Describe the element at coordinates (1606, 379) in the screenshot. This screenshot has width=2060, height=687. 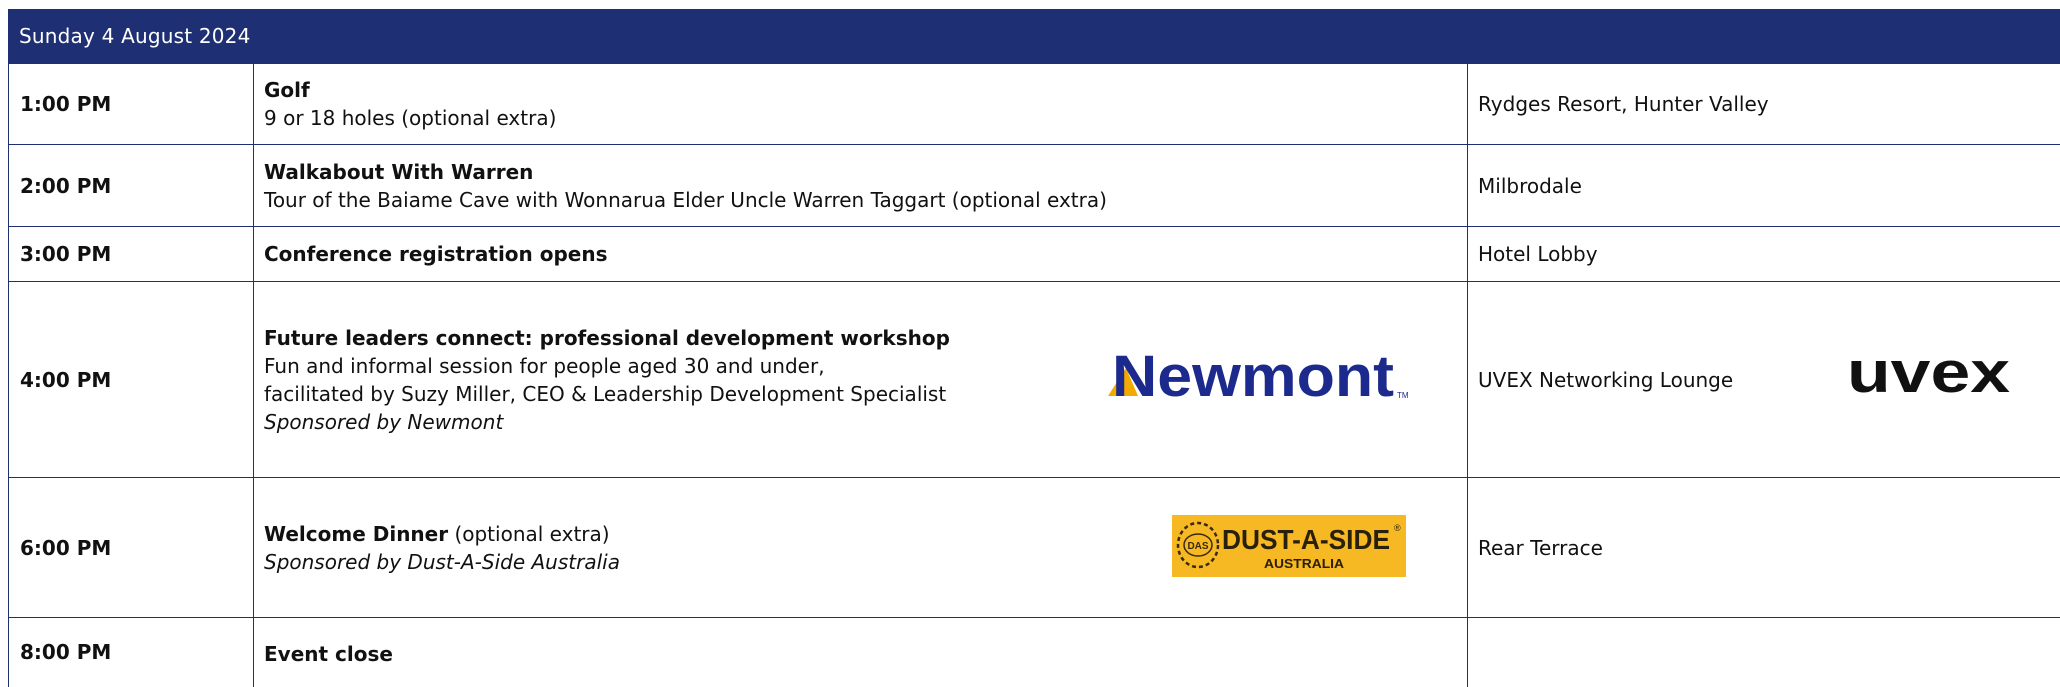
I see `venue-name: UVEX Networking Lounge` at that location.